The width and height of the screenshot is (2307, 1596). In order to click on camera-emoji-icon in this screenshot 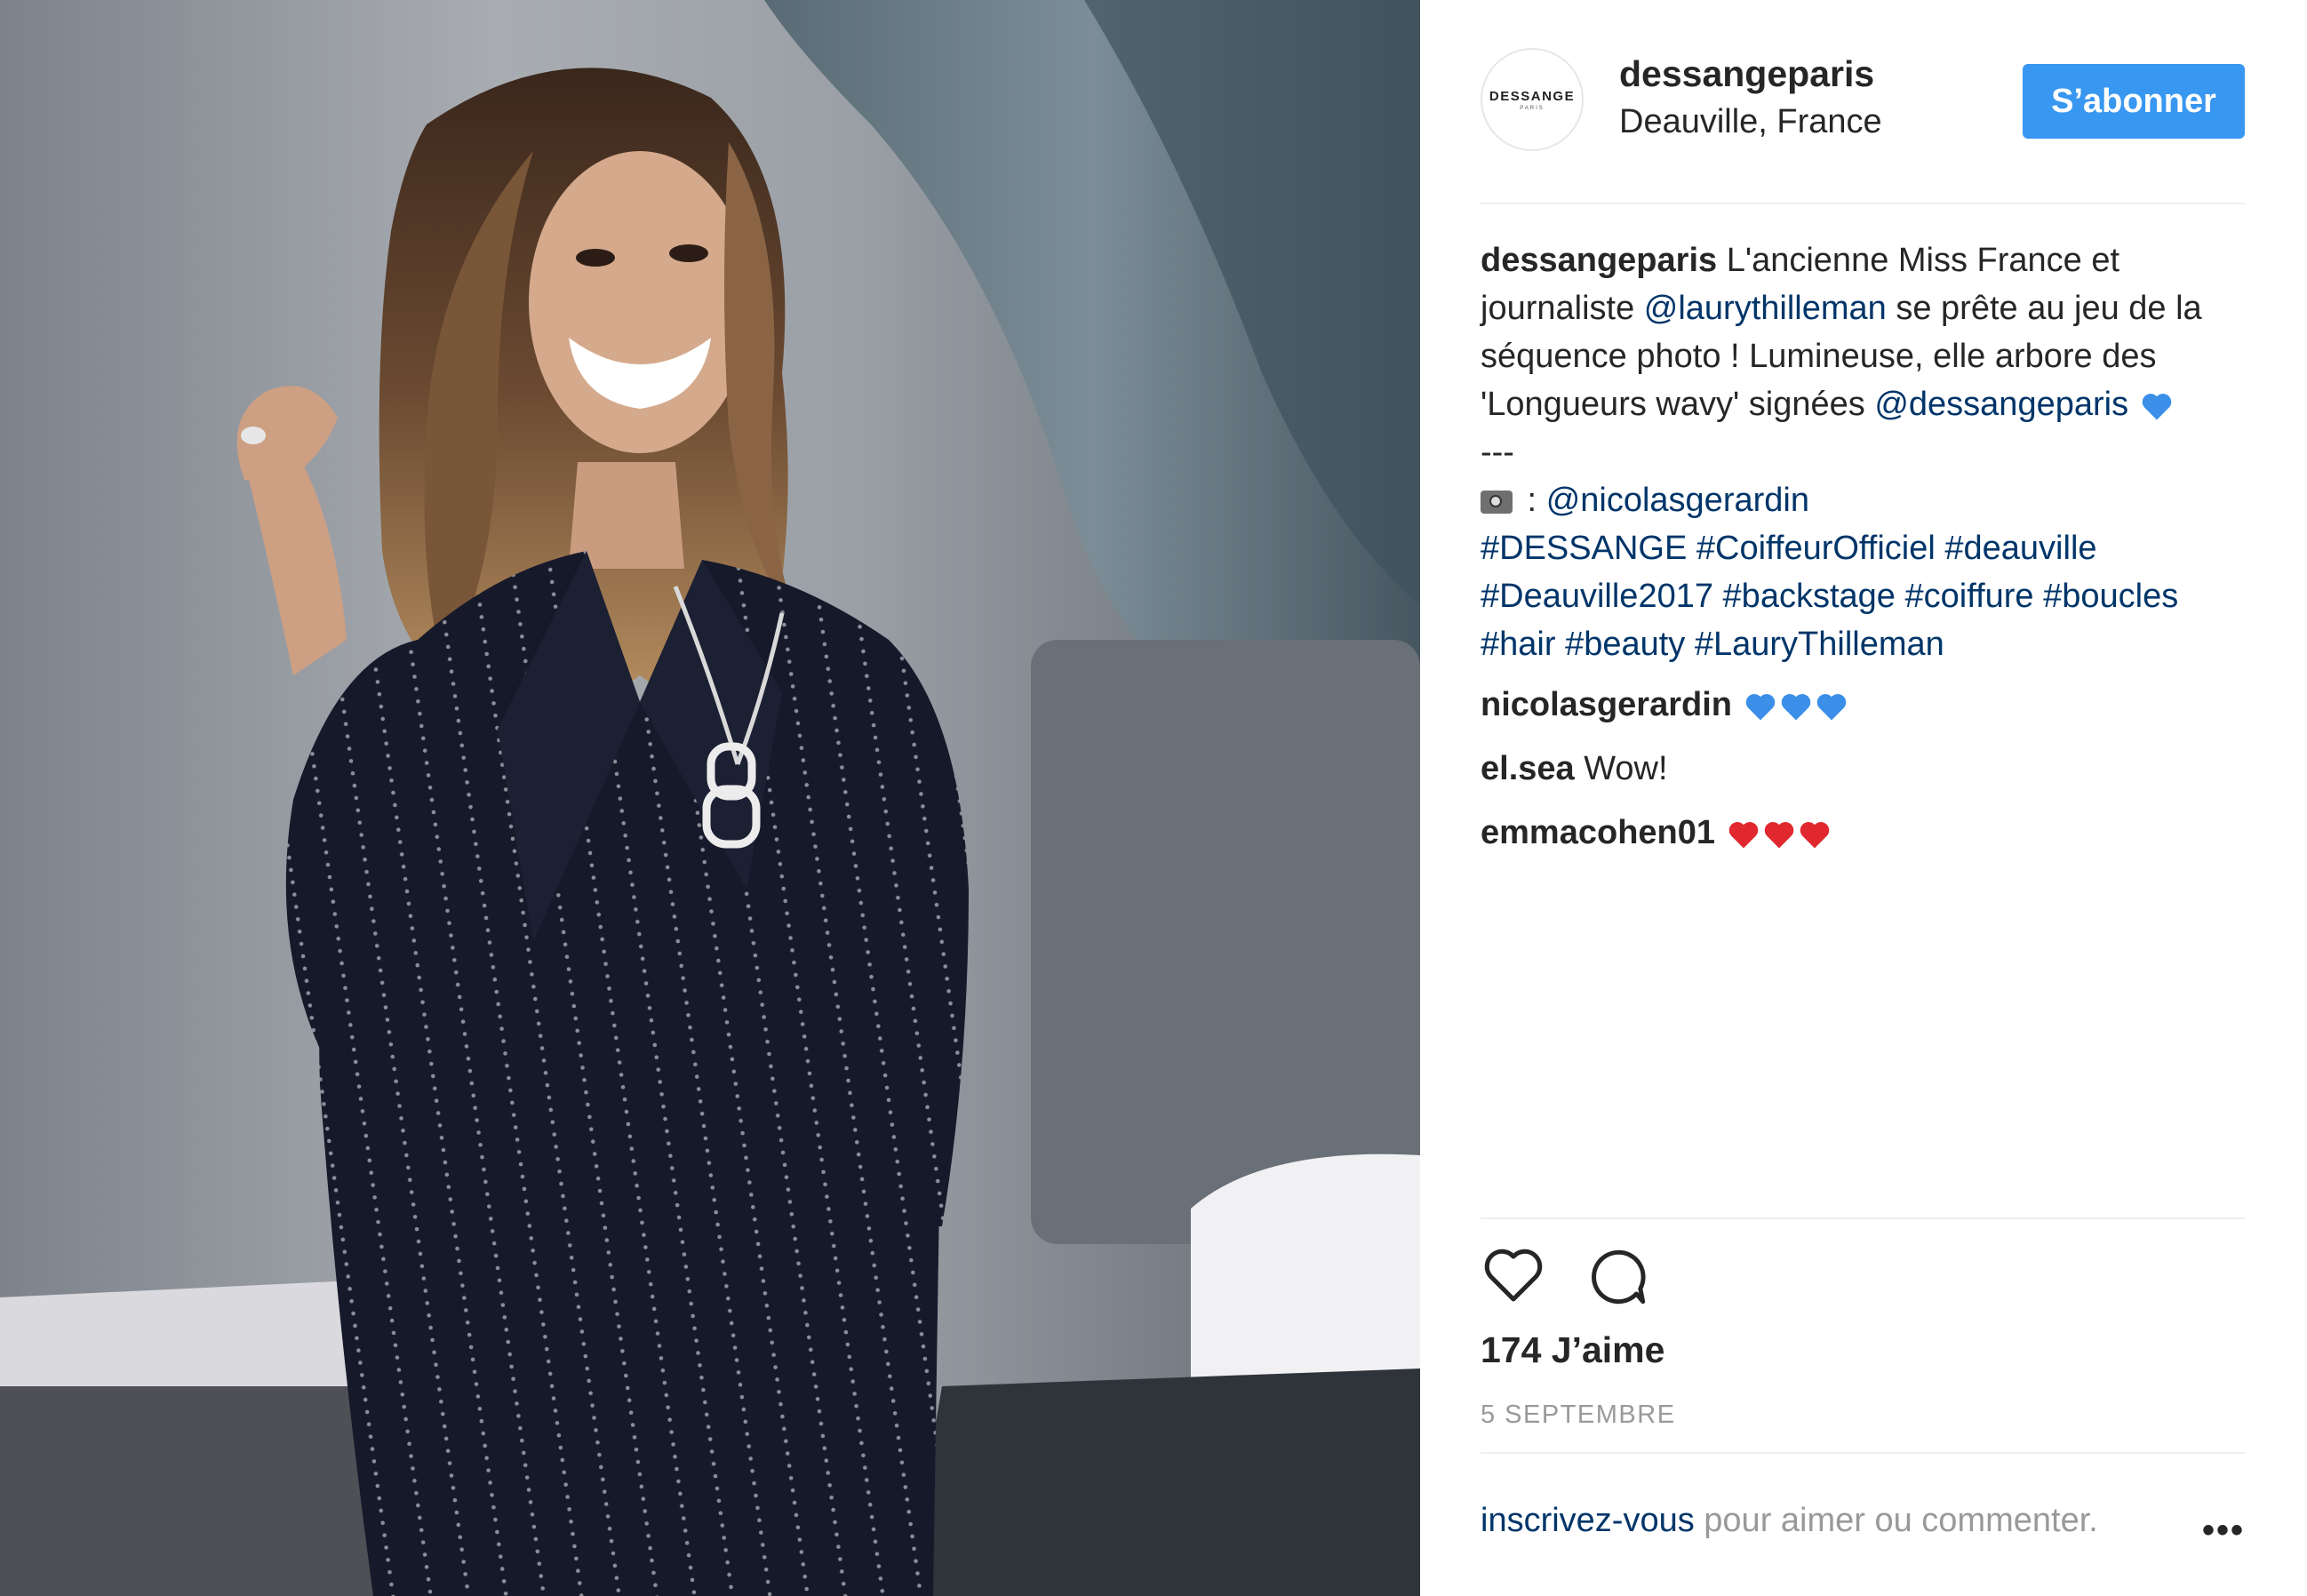, I will do `click(1497, 502)`.